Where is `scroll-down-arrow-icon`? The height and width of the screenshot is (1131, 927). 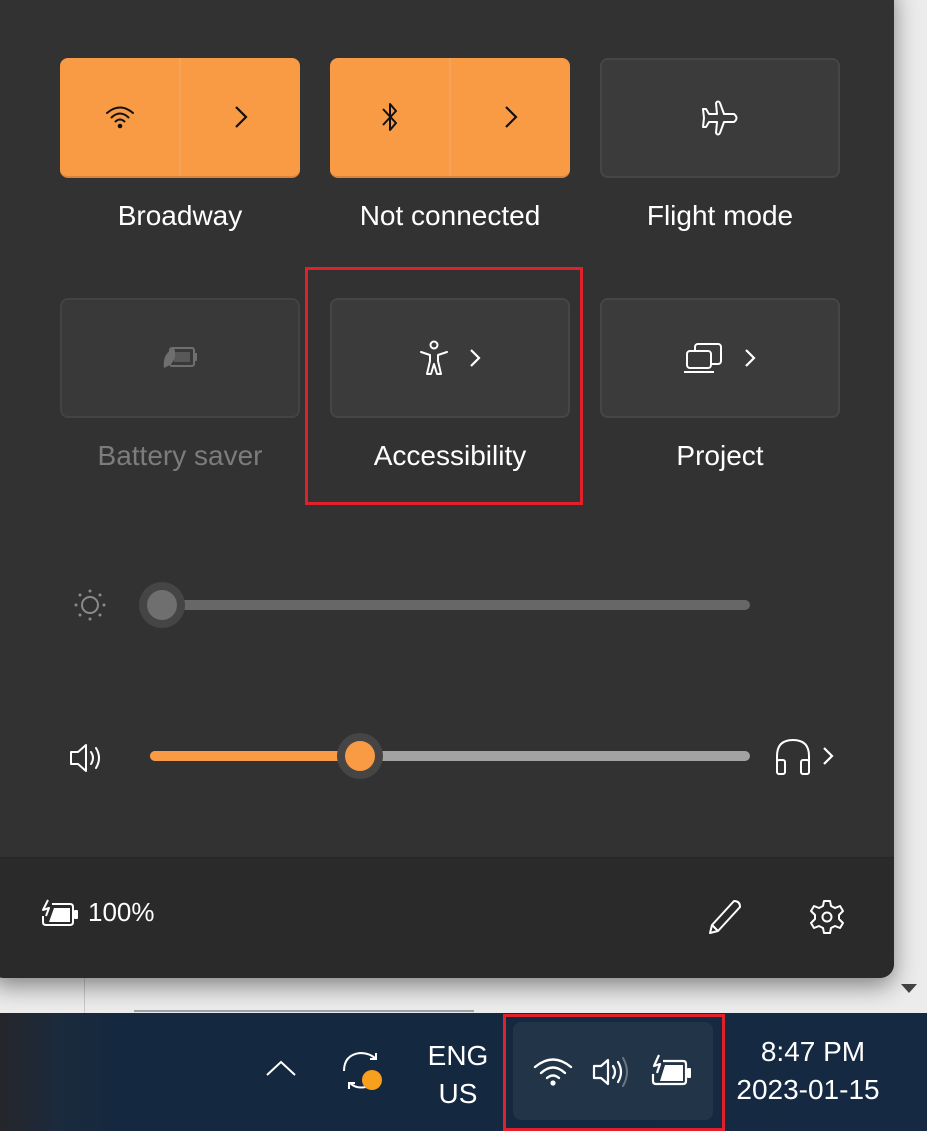
scroll-down-arrow-icon is located at coordinates (909, 988).